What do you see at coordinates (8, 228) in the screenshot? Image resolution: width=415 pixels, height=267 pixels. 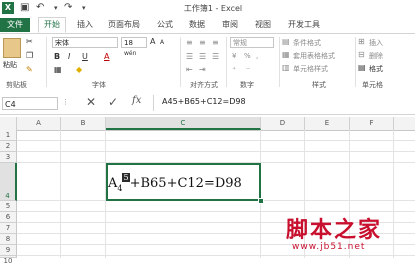 I see `row-header: 7` at bounding box center [8, 228].